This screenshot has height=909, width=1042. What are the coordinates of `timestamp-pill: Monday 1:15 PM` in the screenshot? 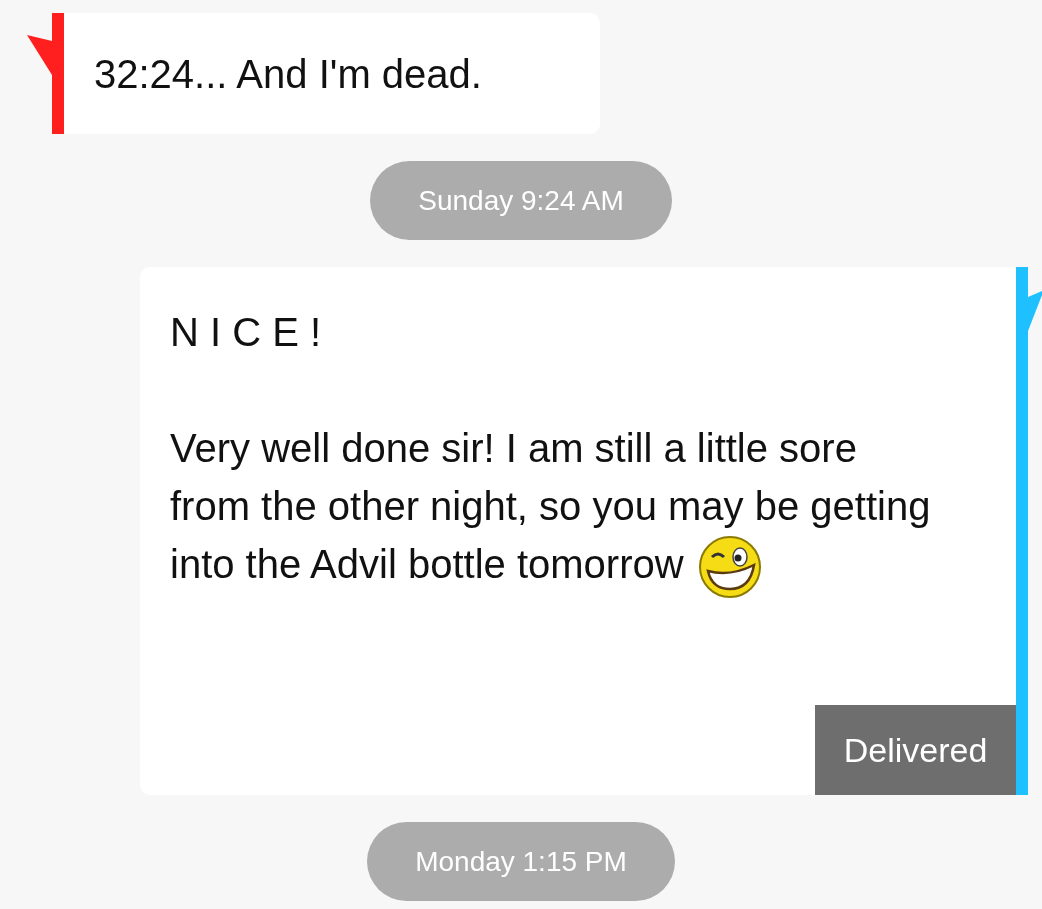 It's located at (521, 861).